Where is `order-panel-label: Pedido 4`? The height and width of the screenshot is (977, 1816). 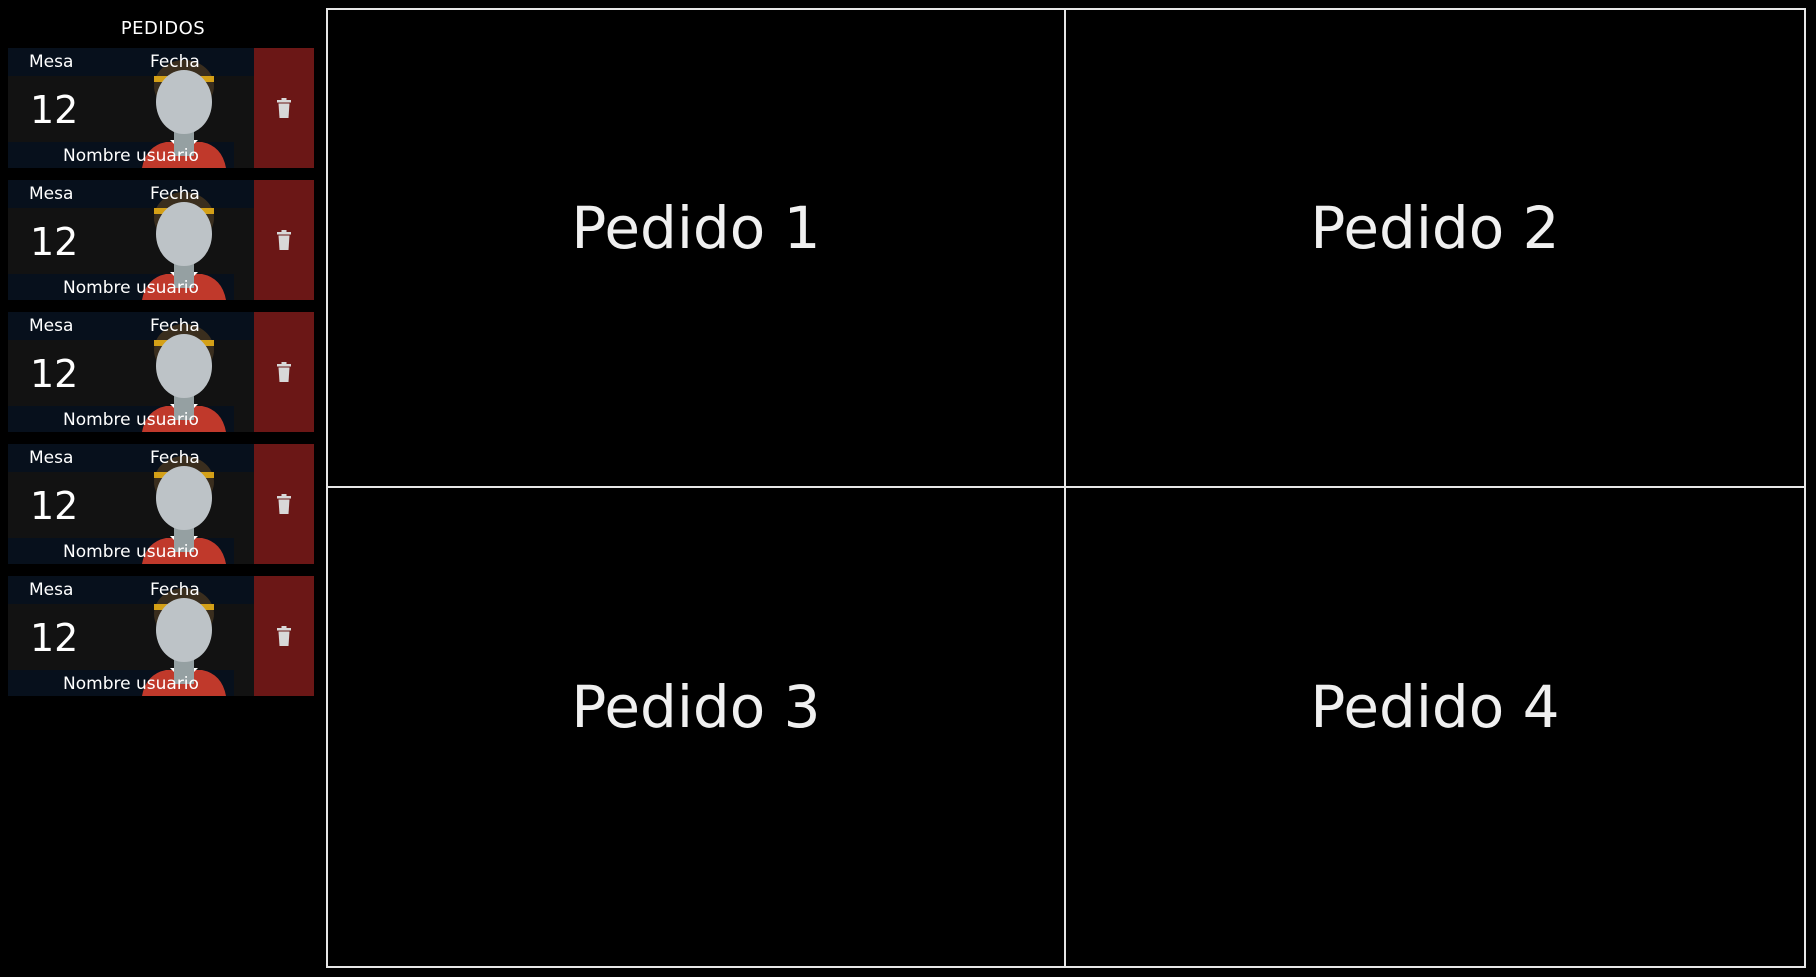
order-panel-label: Pedido 4 is located at coordinates (1435, 707).